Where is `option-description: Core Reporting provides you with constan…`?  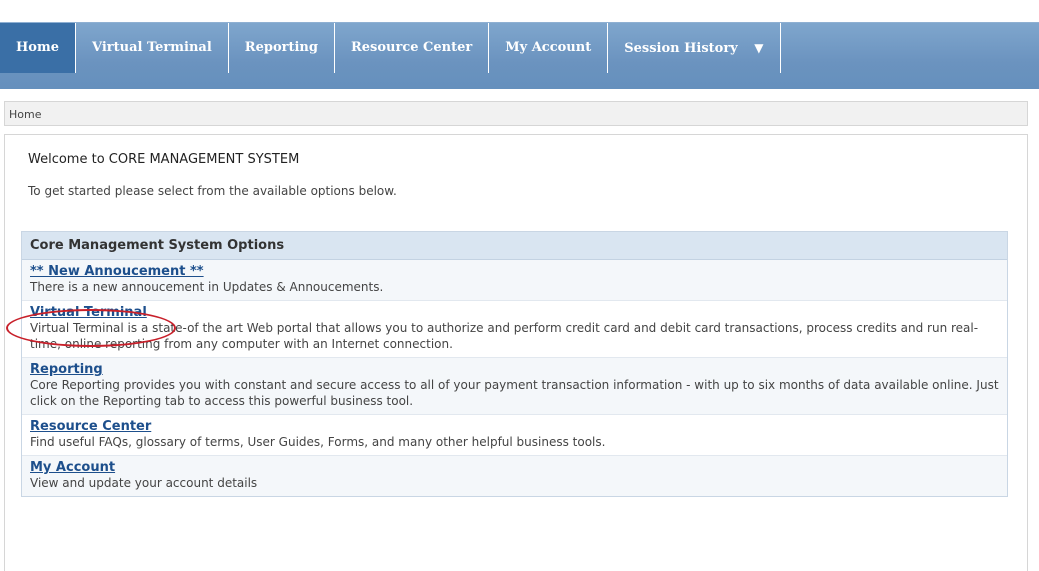
option-description: Core Reporting provides you with constan… is located at coordinates (514, 393).